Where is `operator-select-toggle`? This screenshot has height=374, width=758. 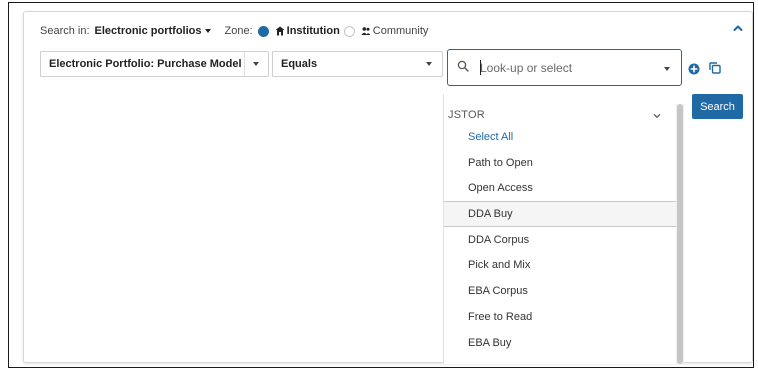
operator-select-toggle is located at coordinates (430, 64).